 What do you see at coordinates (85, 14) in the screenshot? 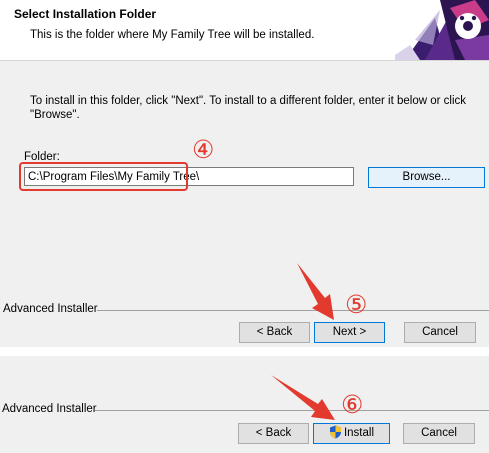
I see `page-title: Select Installation Folder` at bounding box center [85, 14].